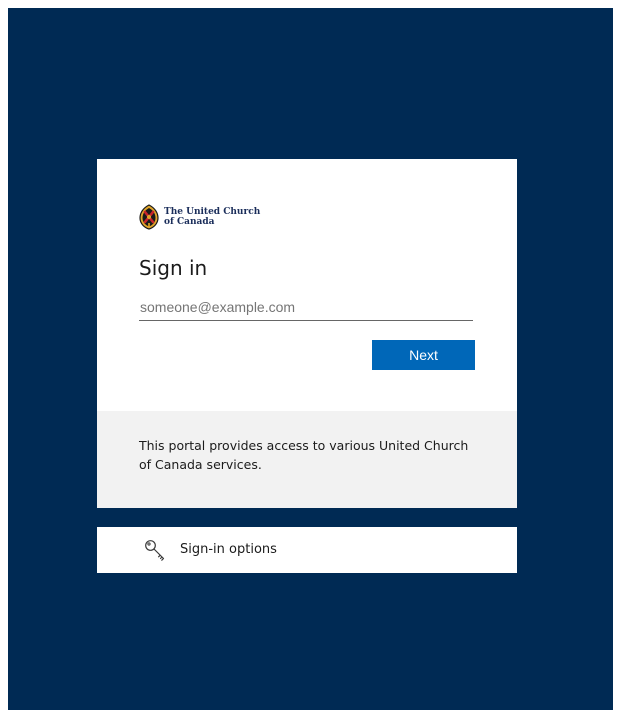 This screenshot has width=622, height=715. I want to click on church-crest-icon, so click(149, 217).